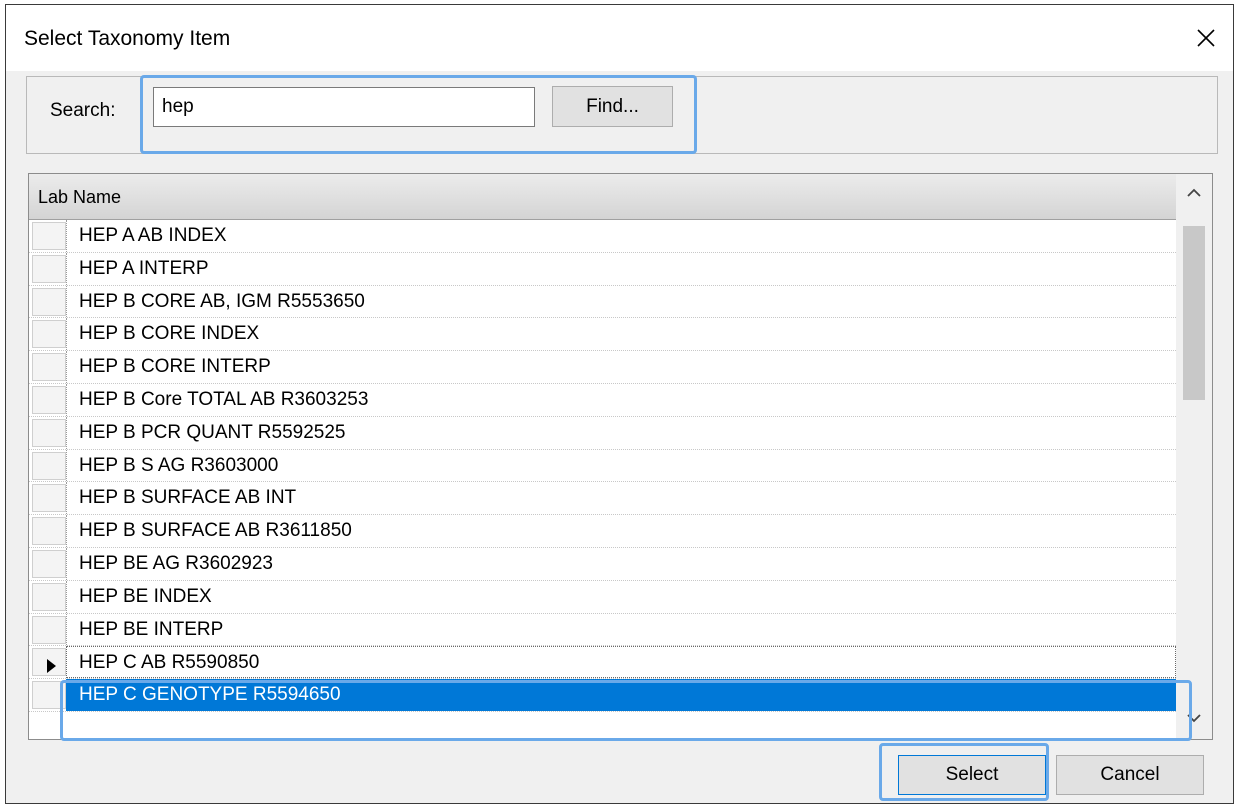 Image resolution: width=1240 pixels, height=808 pixels. I want to click on lab-name-cell: HEP C AB R5590850, so click(621, 662).